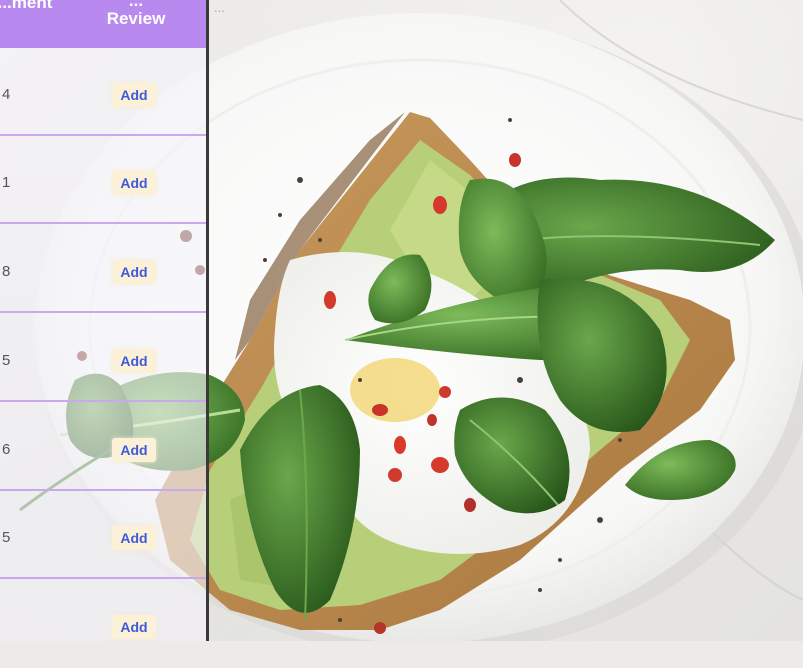 The height and width of the screenshot is (668, 803). I want to click on header-comment-column: ...ment, so click(26, 6).